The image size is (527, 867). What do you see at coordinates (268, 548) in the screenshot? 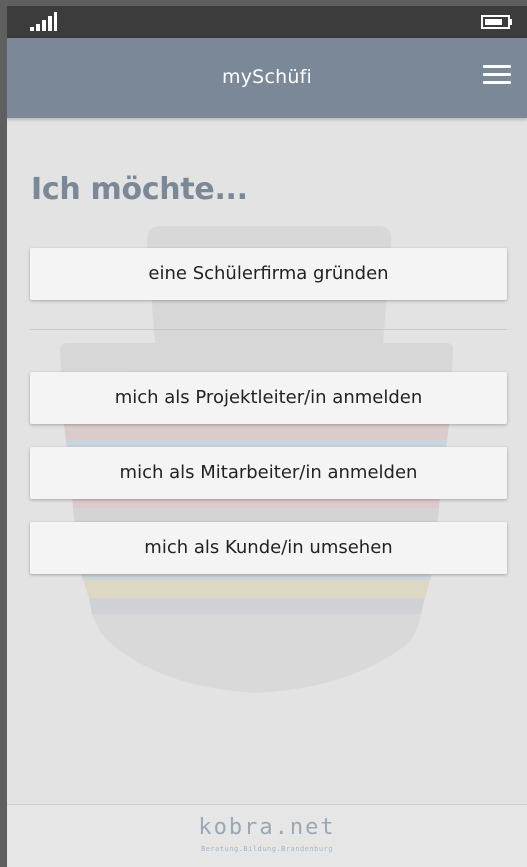
I see `browse-as-customer-button: mich als Kunde/in umsehen` at bounding box center [268, 548].